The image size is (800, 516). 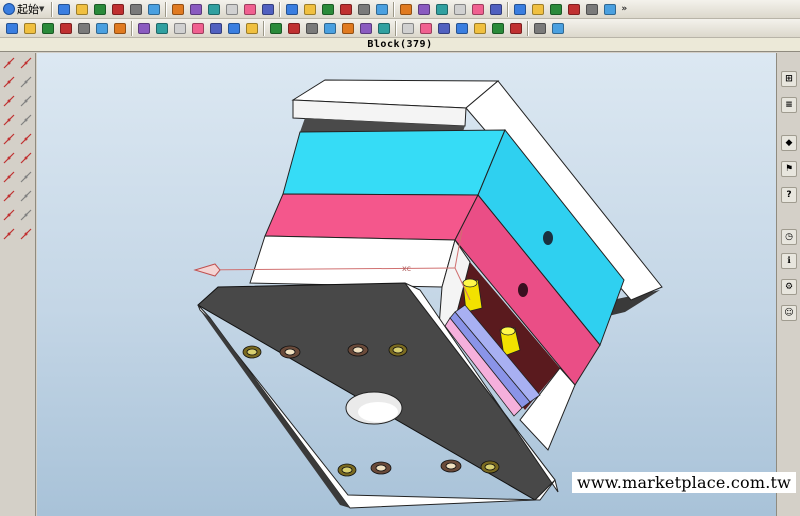 I want to click on mate-icon, so click(x=162, y=28).